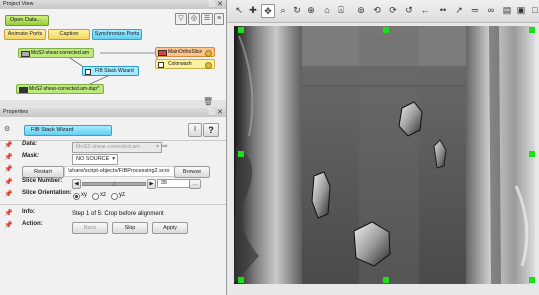  I want to click on action-label: Action:, so click(32, 224).